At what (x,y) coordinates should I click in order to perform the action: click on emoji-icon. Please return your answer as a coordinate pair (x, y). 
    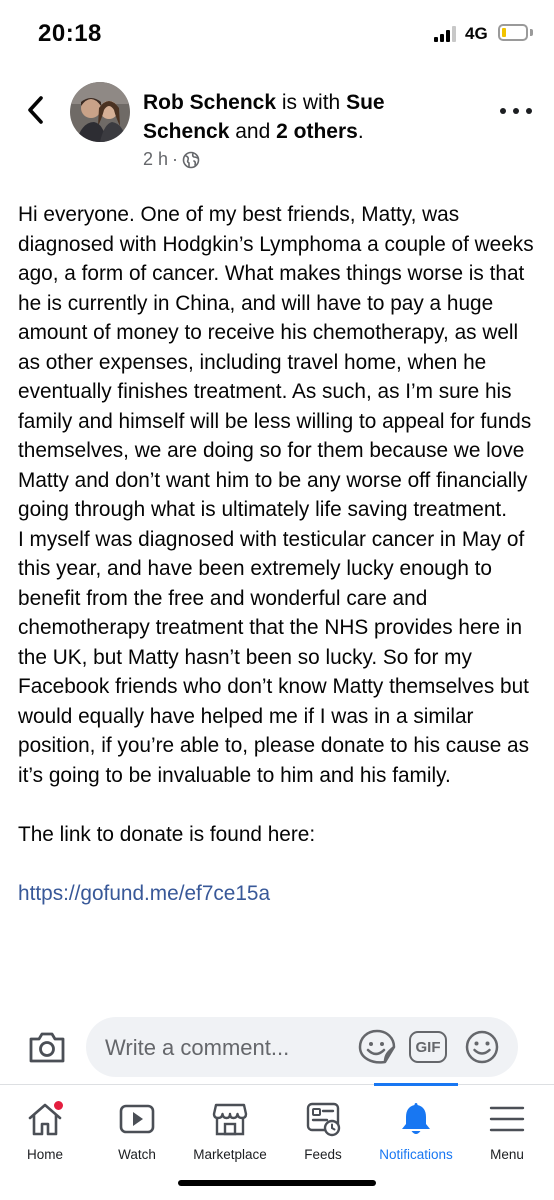
    Looking at the image, I should click on (482, 1047).